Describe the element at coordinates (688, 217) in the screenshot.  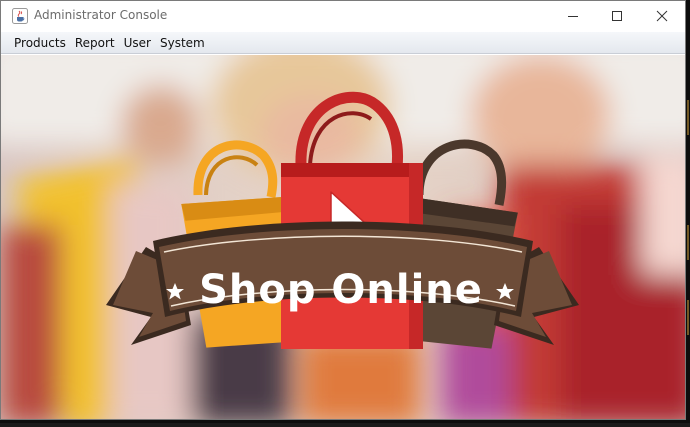
I see `desktop-edge-decoration` at that location.